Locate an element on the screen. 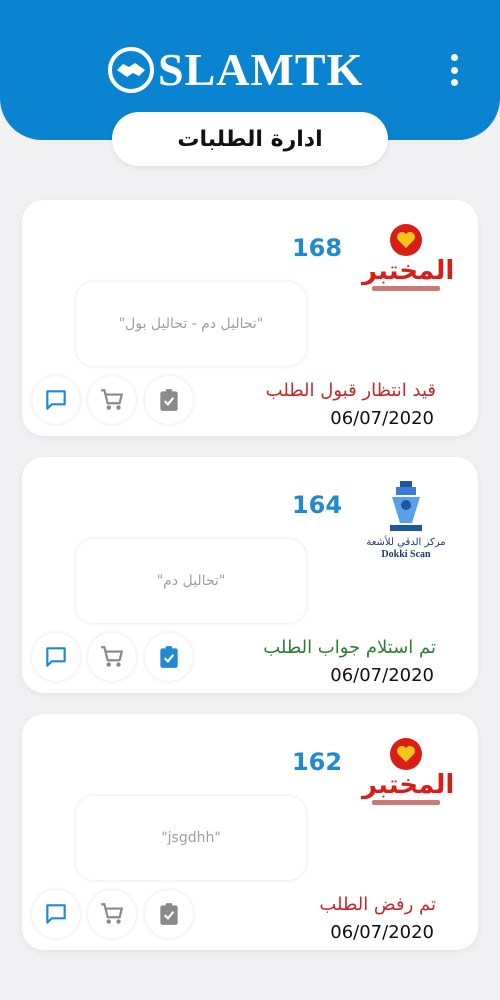  order-id: 168 is located at coordinates (317, 248).